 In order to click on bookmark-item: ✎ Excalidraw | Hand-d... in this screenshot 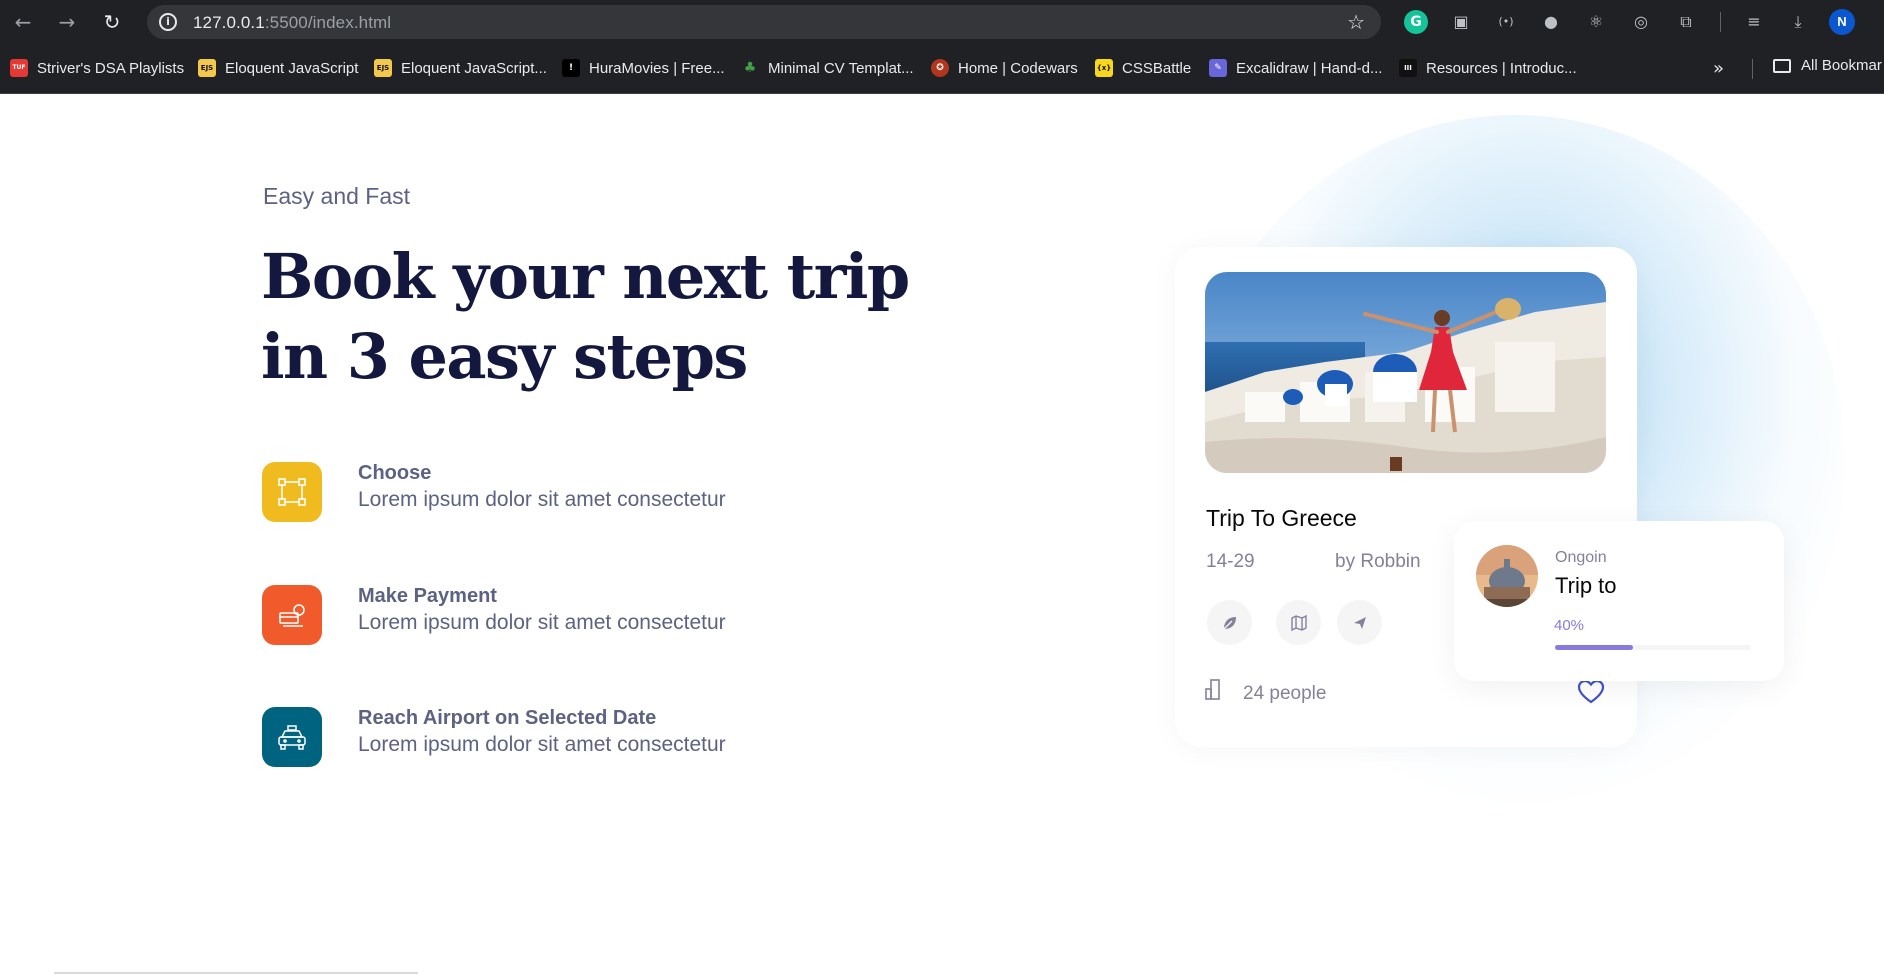, I will do `click(1295, 68)`.